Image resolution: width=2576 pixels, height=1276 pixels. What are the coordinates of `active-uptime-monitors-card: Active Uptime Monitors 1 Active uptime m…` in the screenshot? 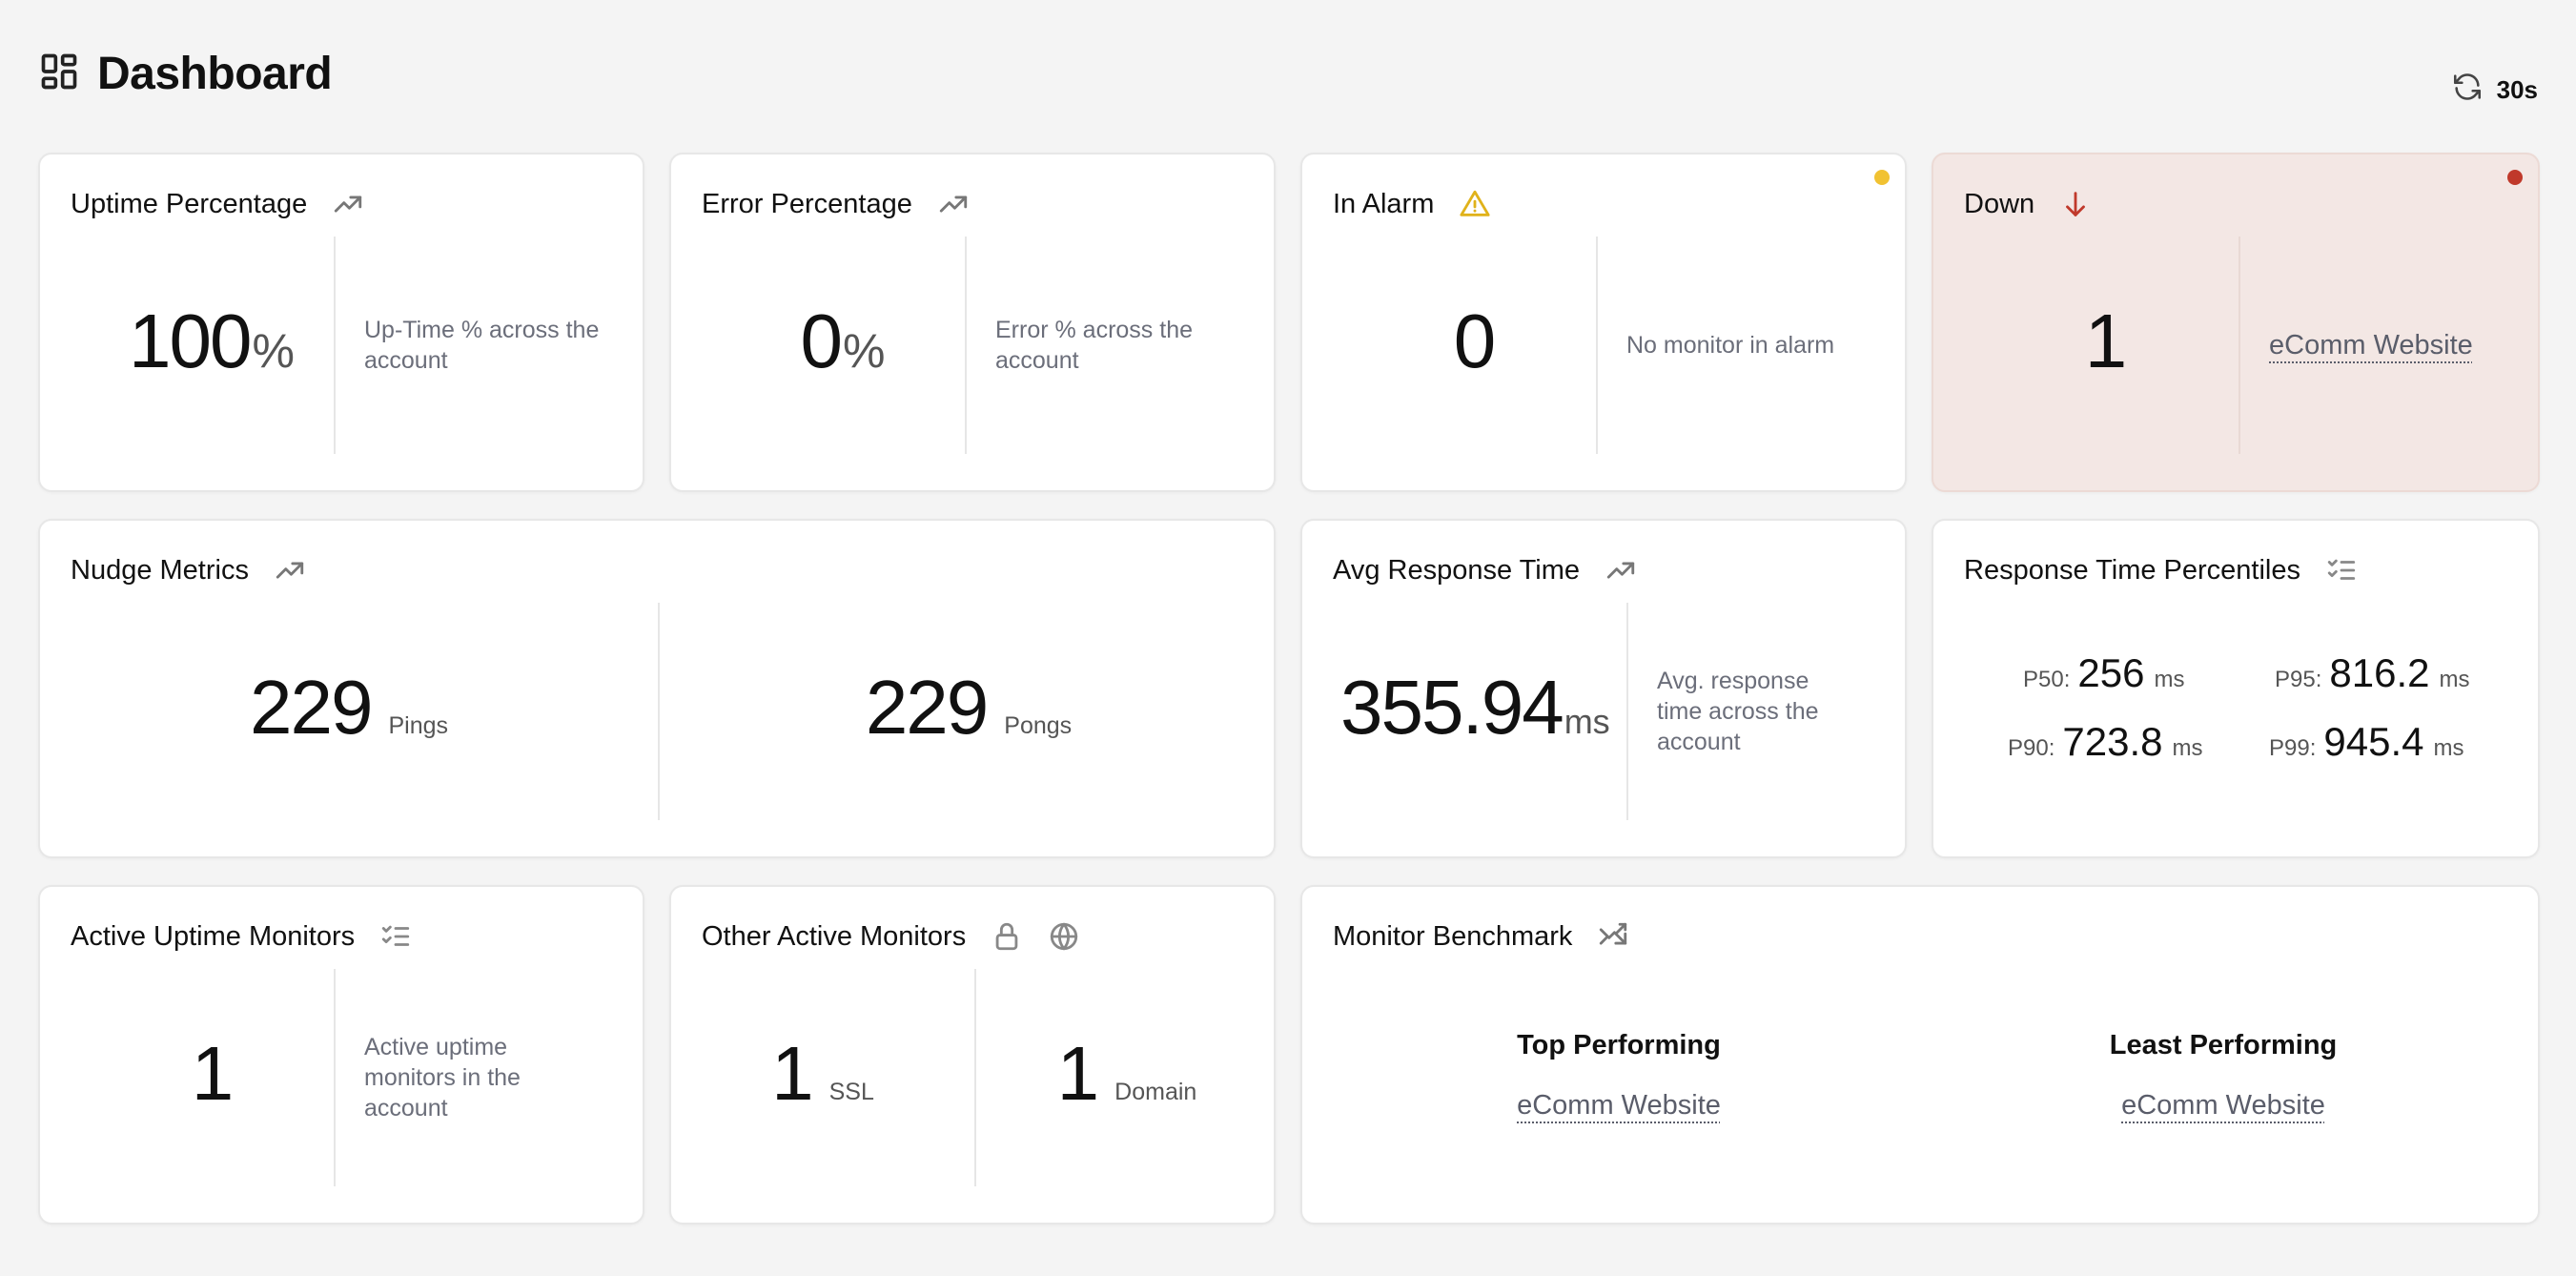 It's located at (341, 1055).